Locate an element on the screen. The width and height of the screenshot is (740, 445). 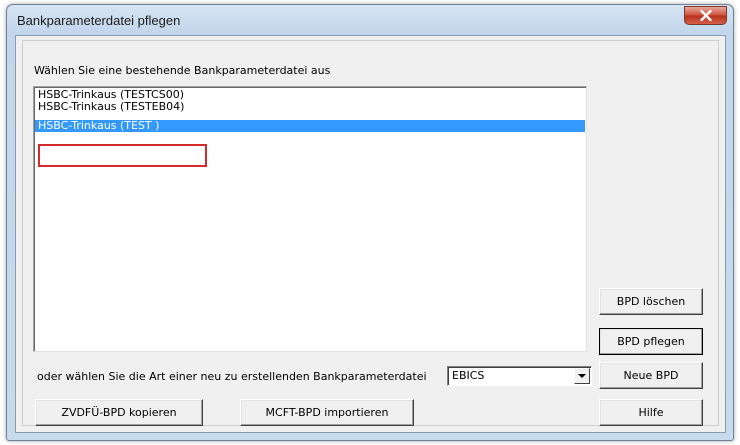
maintain-bpd-button: BPD pflegen is located at coordinates (651, 341).